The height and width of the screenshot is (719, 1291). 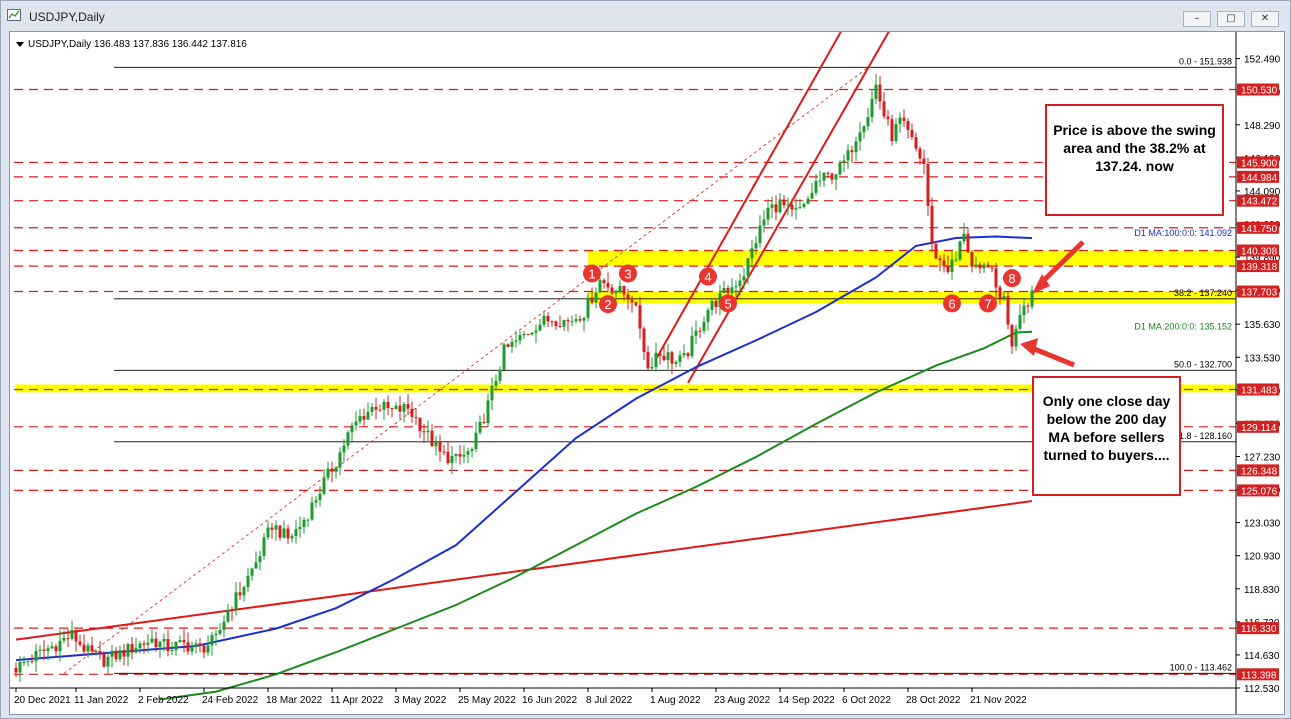 I want to click on swing-marker-7: 7, so click(x=988, y=303).